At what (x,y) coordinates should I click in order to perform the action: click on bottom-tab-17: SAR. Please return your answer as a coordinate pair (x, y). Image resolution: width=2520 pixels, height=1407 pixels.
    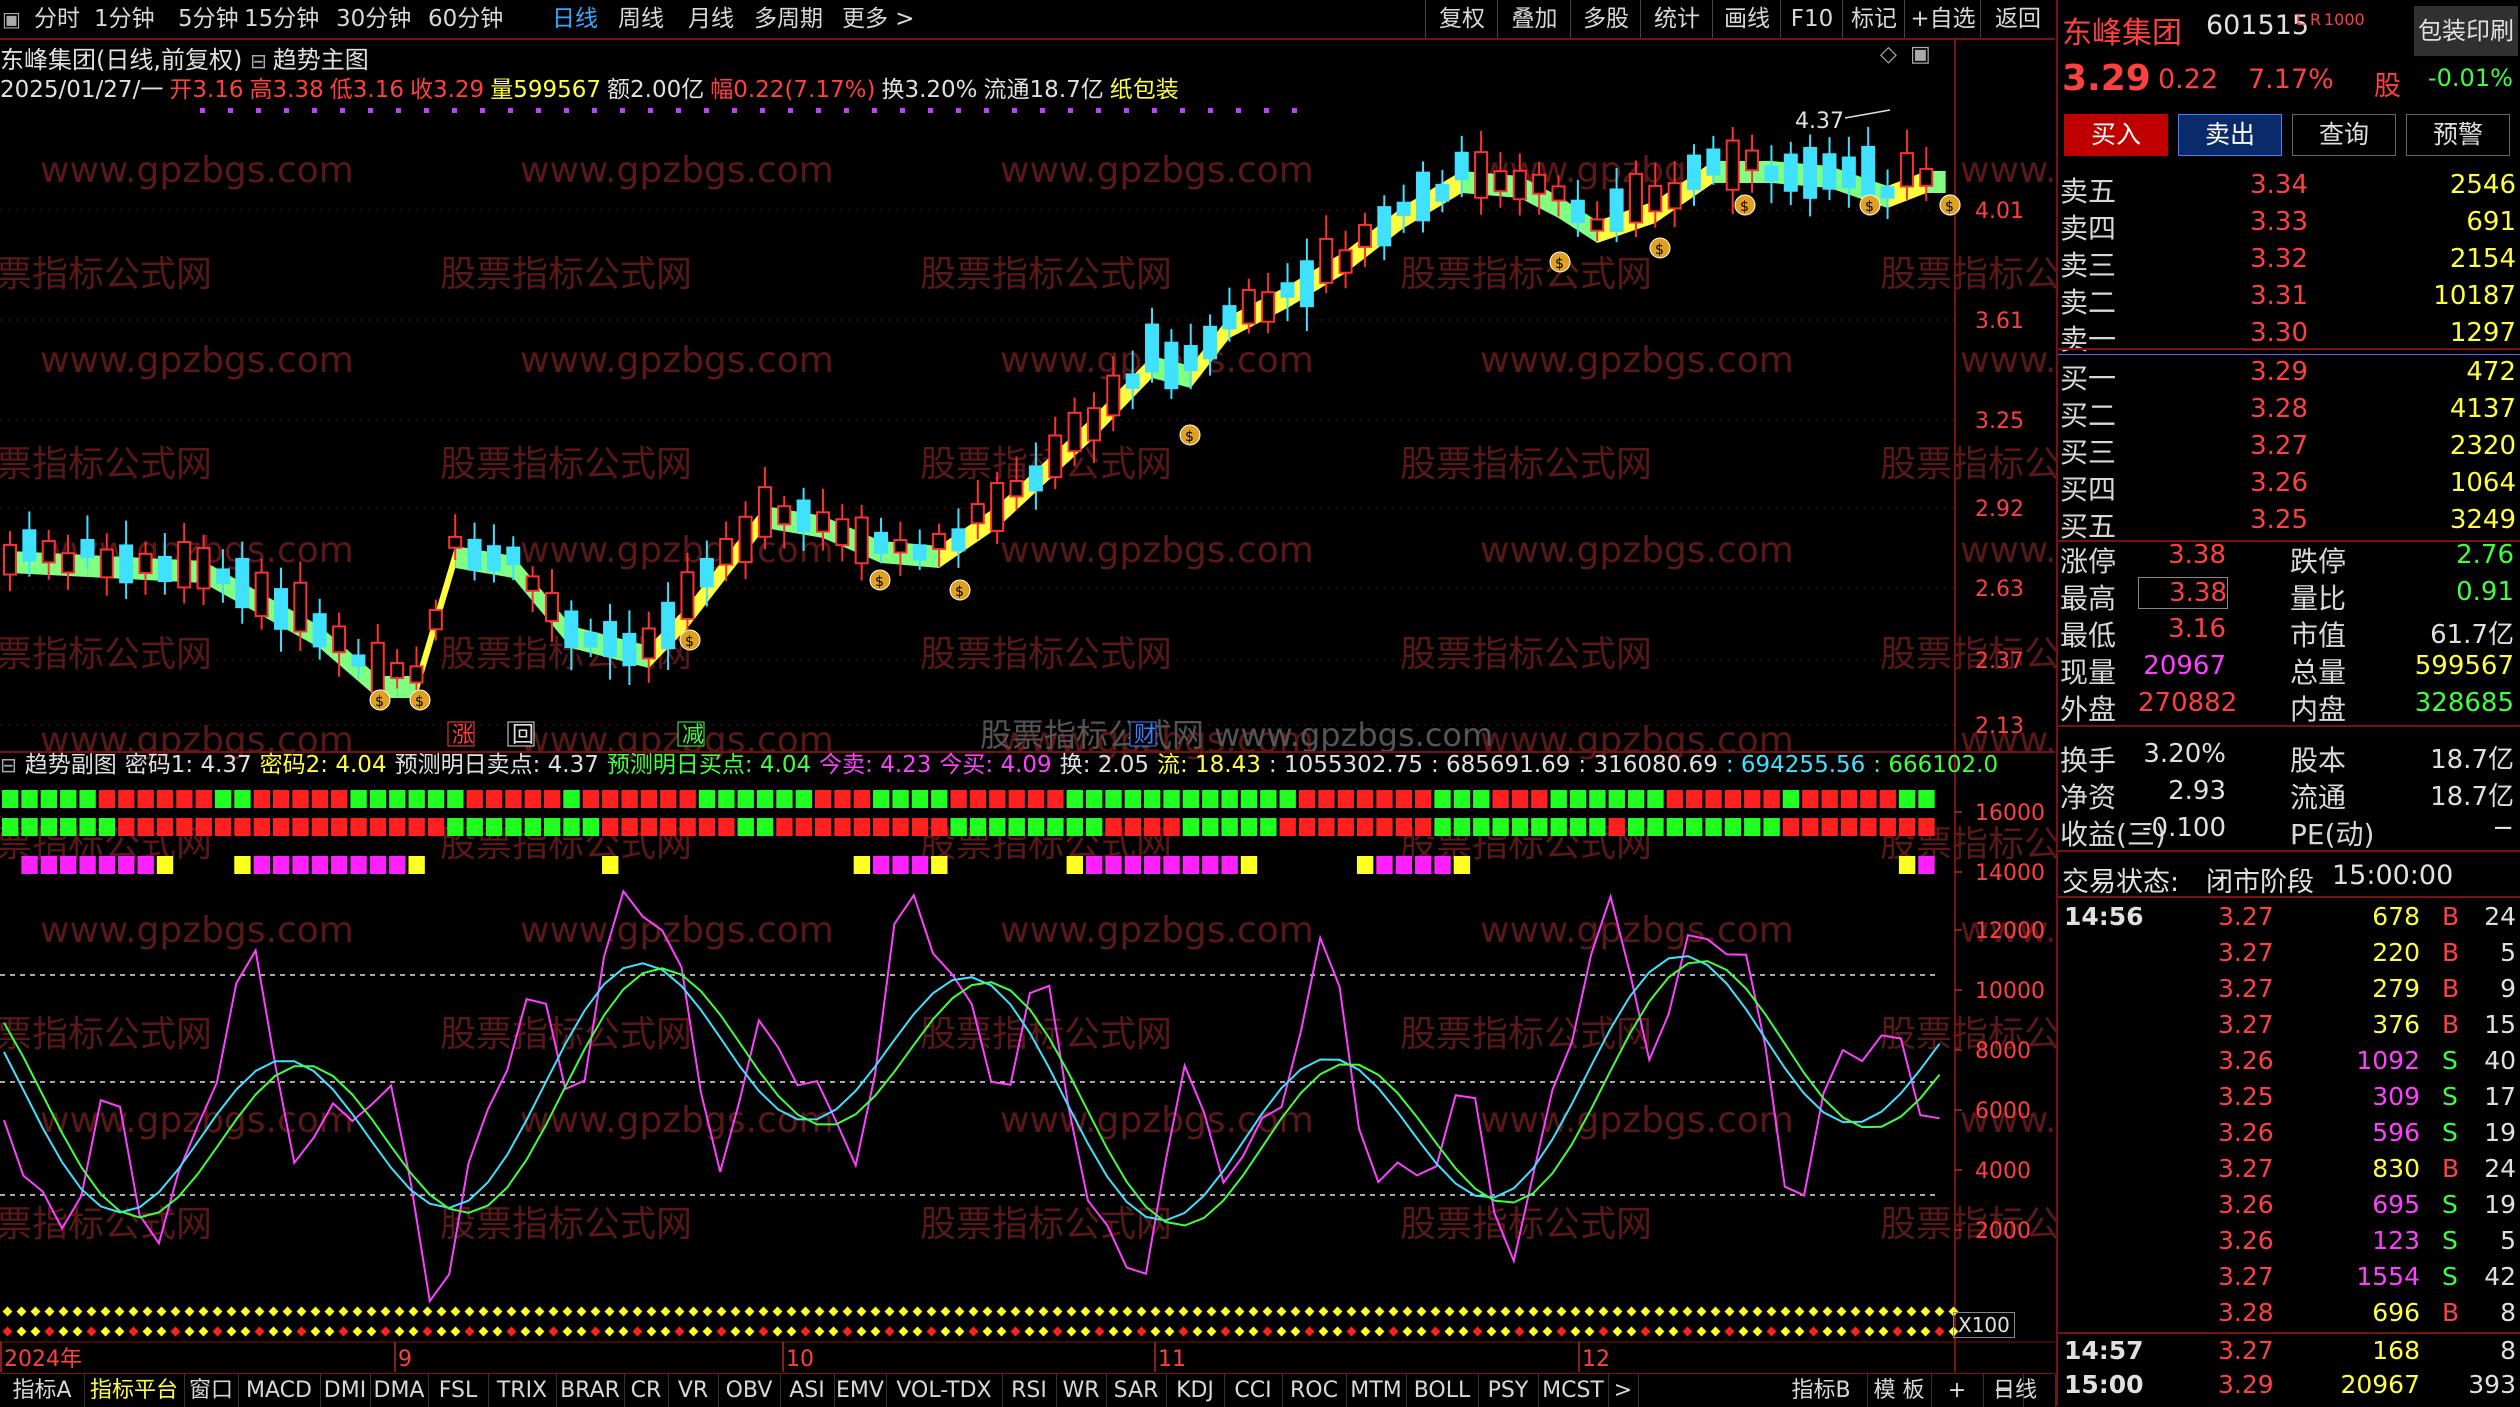
    Looking at the image, I should click on (1136, 1390).